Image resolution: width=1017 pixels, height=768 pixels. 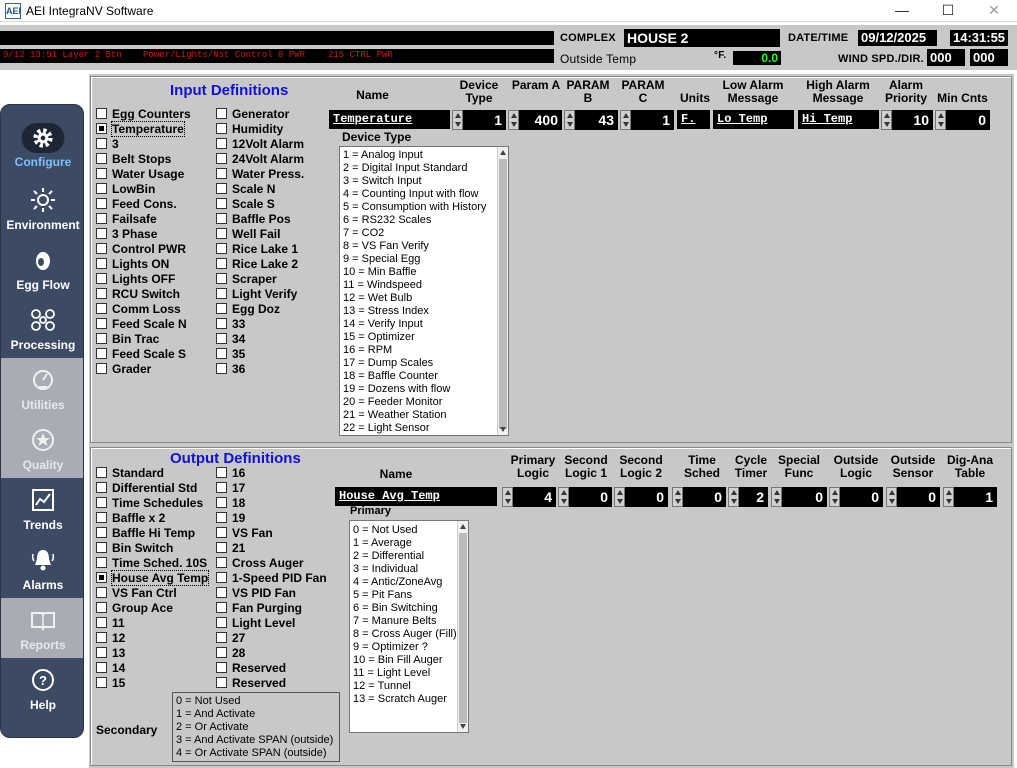 I want to click on checkbox-item: 33, so click(x=230, y=324).